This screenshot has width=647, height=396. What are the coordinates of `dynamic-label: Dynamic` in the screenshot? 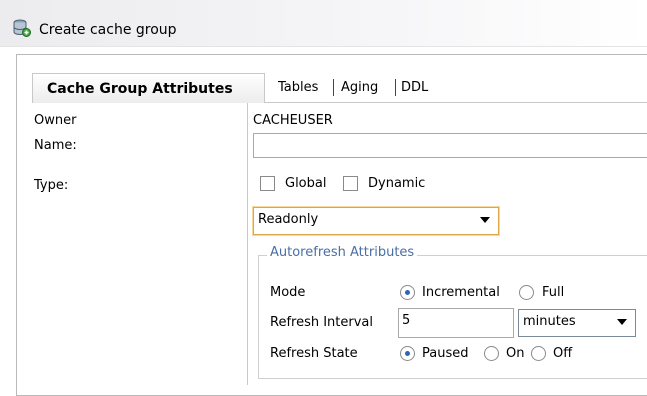 It's located at (397, 183).